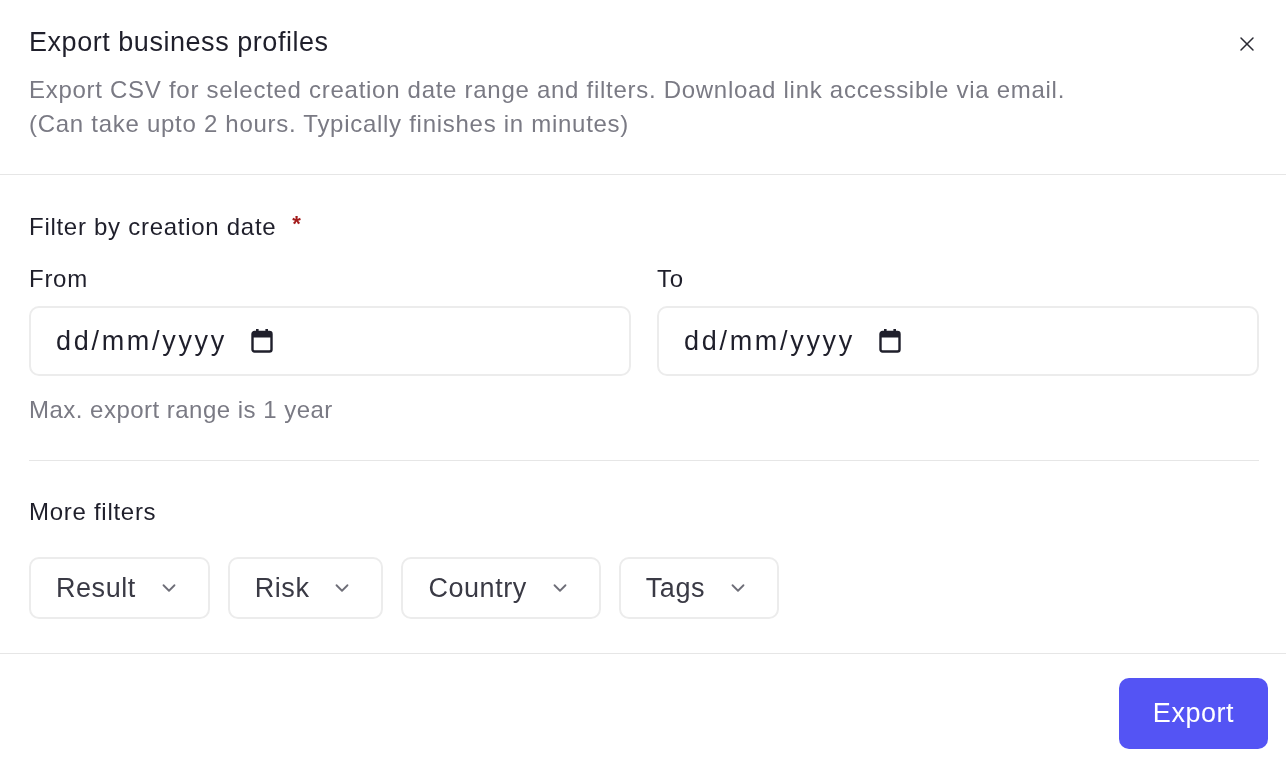  Describe the element at coordinates (547, 90) in the screenshot. I see `dialog-description: Export CSV for selected creation date range and filters. Download link accessible via email.` at that location.